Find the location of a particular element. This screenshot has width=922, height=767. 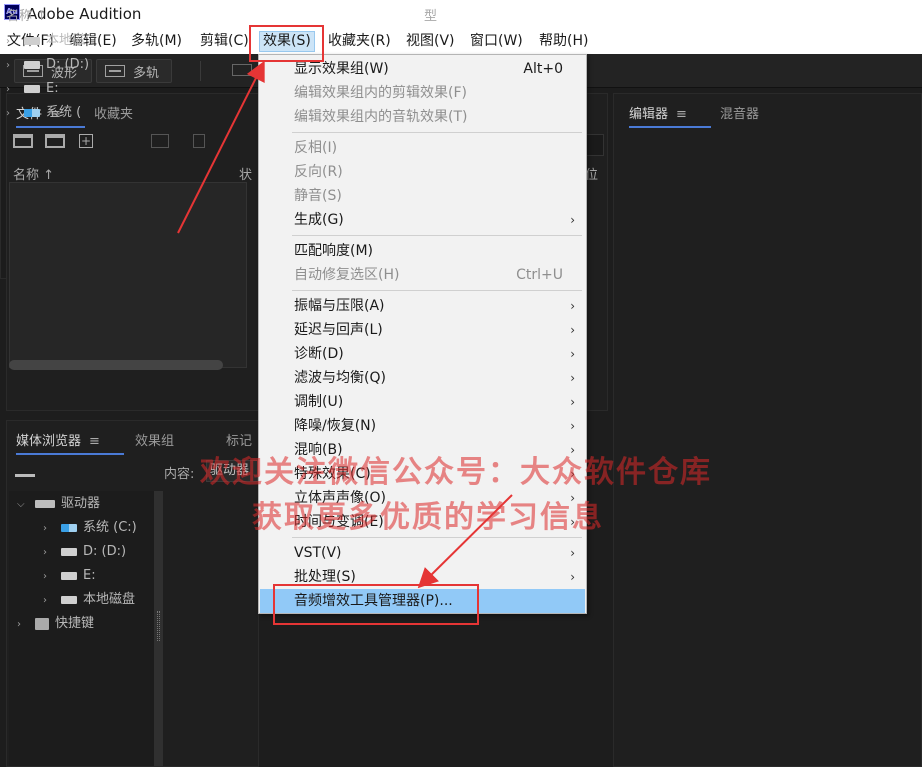

menu-vst: VST(V) › is located at coordinates (422, 553).